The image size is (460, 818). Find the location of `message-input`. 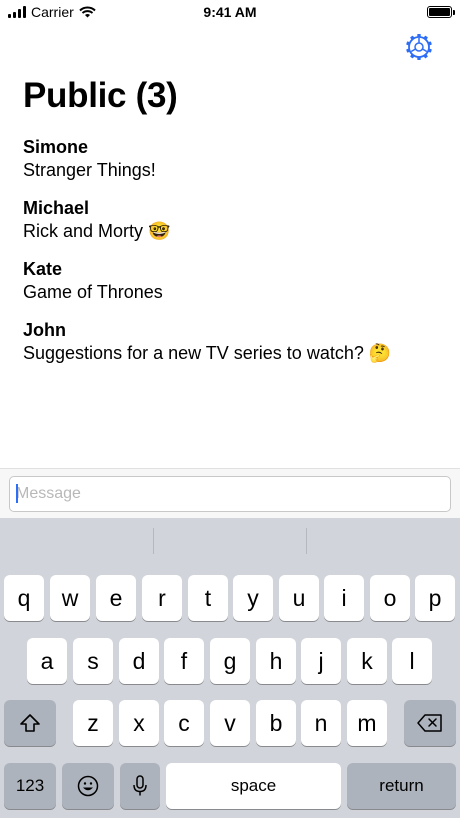

message-input is located at coordinates (230, 494).